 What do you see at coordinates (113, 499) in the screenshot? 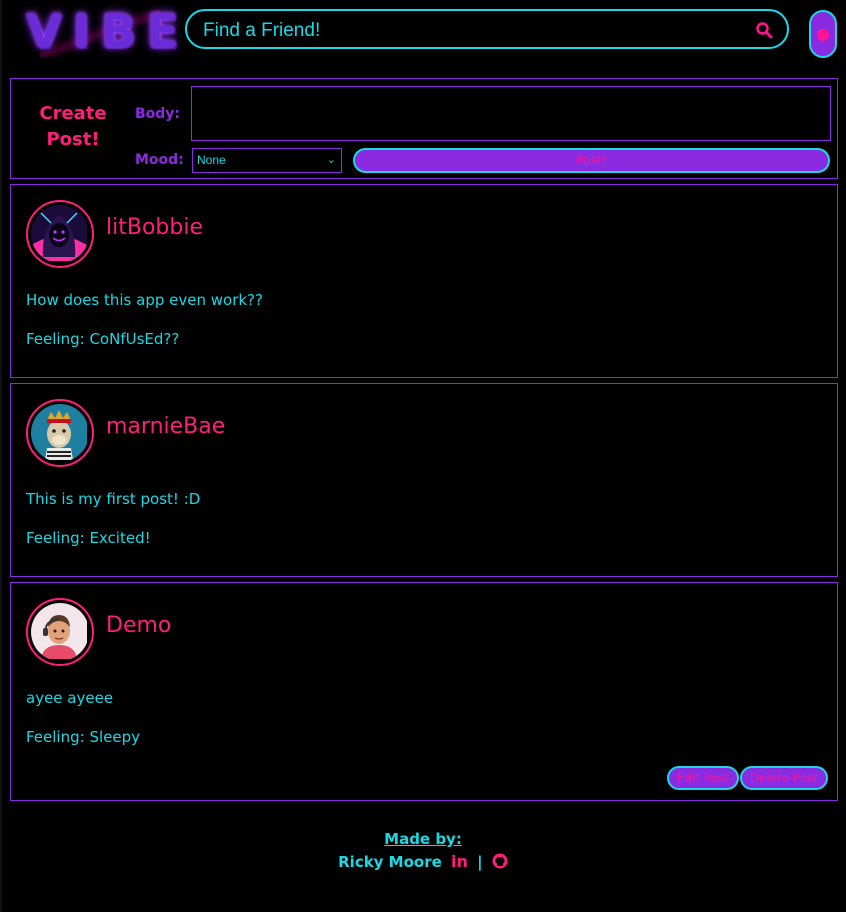
I see `post-body: This is my first post! :D` at bounding box center [113, 499].